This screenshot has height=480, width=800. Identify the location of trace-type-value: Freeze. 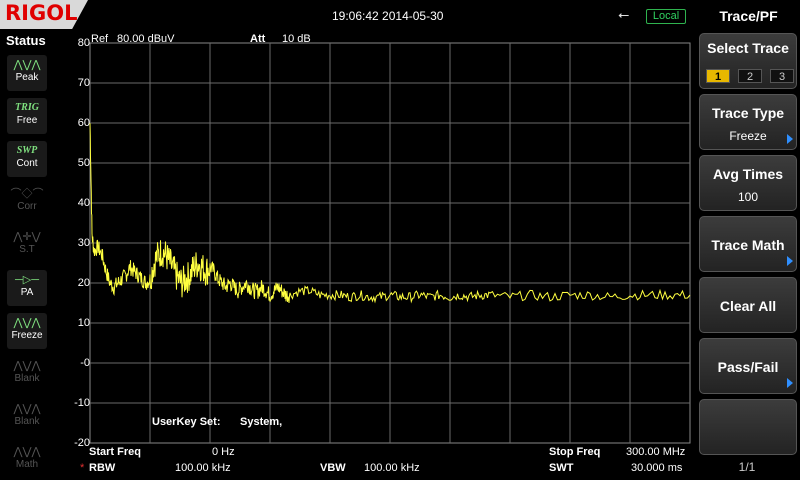
(748, 136).